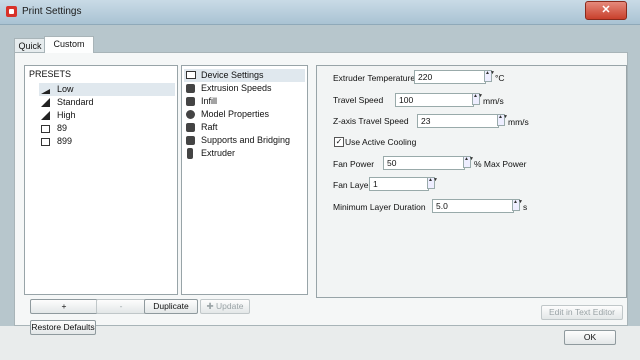 This screenshot has height=360, width=640. Describe the element at coordinates (493, 101) in the screenshot. I see `travel-speed-unit: mm/s` at that location.